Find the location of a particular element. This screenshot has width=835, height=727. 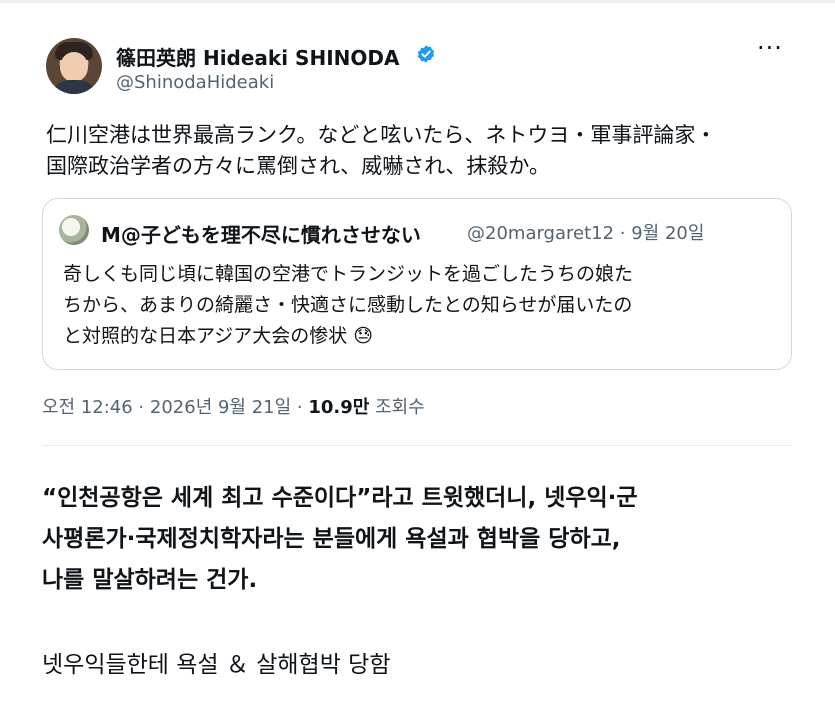

avatar-face is located at coordinates (74, 67).